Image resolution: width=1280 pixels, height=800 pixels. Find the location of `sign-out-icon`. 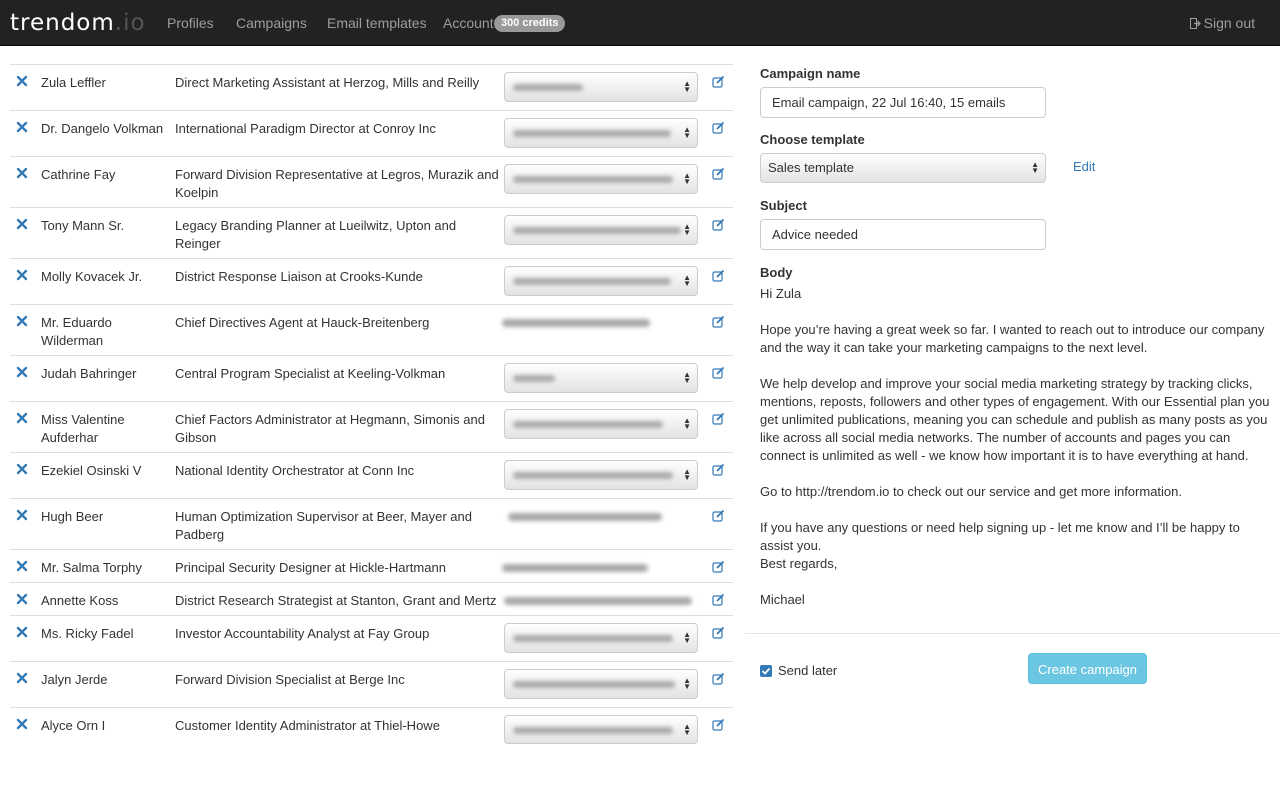

sign-out-icon is located at coordinates (1195, 23).